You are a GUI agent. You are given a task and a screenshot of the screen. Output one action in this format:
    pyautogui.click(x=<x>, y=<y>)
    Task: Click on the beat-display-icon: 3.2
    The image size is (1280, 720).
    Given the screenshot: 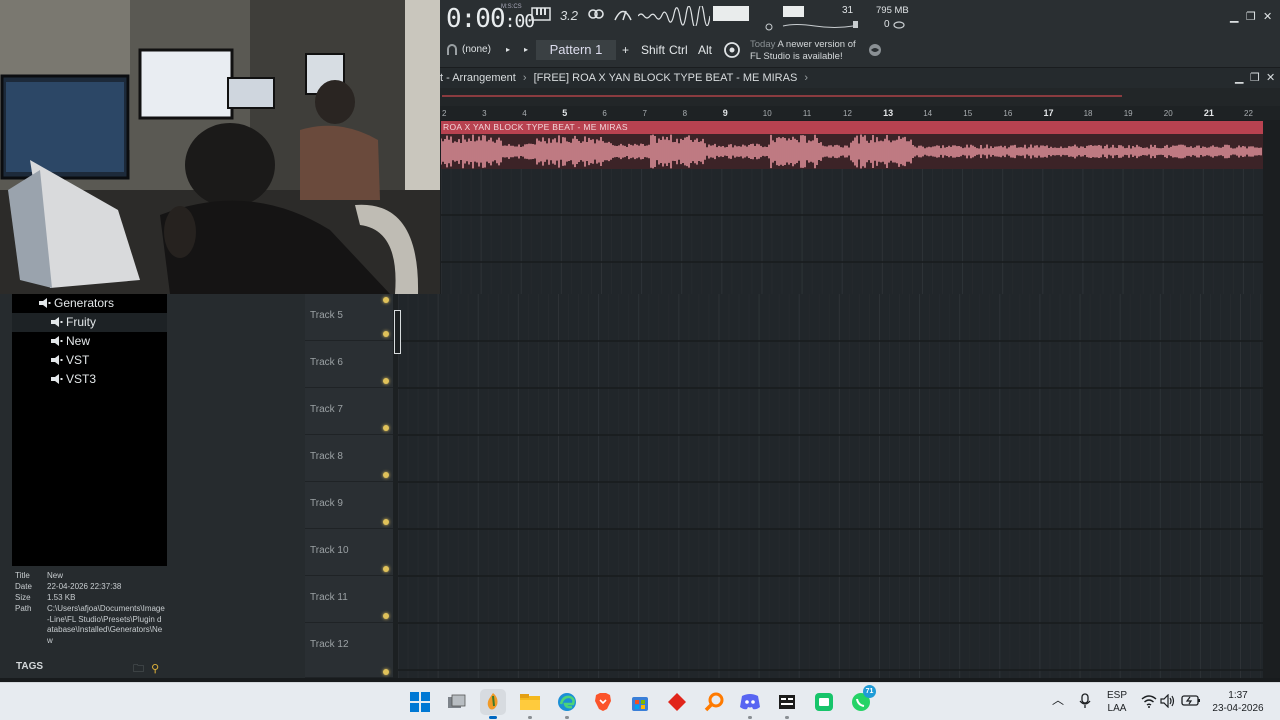 What is the action you would take?
    pyautogui.click(x=569, y=16)
    